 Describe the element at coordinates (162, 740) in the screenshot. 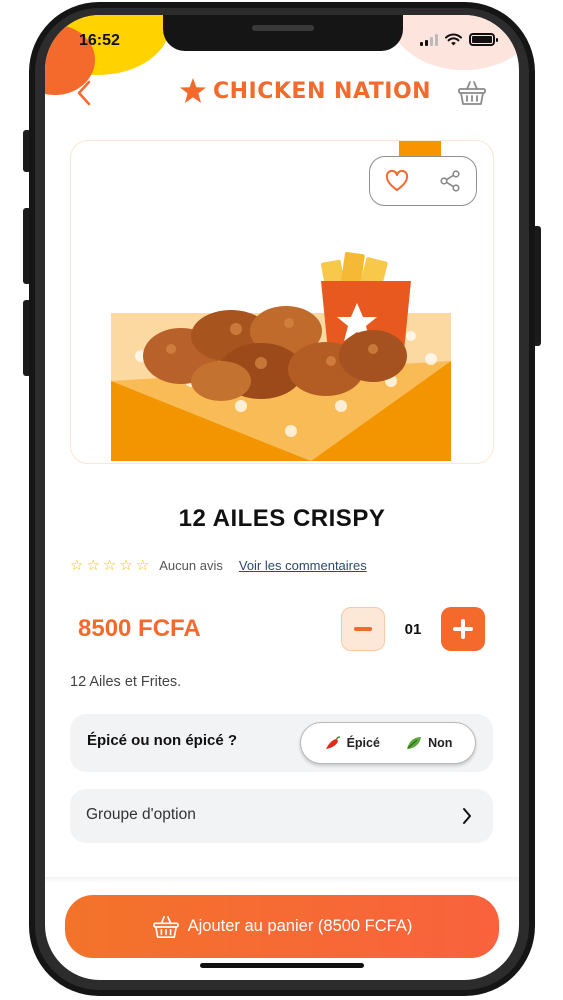

I see `spicy-question: Épicé ou non épicé ?` at that location.